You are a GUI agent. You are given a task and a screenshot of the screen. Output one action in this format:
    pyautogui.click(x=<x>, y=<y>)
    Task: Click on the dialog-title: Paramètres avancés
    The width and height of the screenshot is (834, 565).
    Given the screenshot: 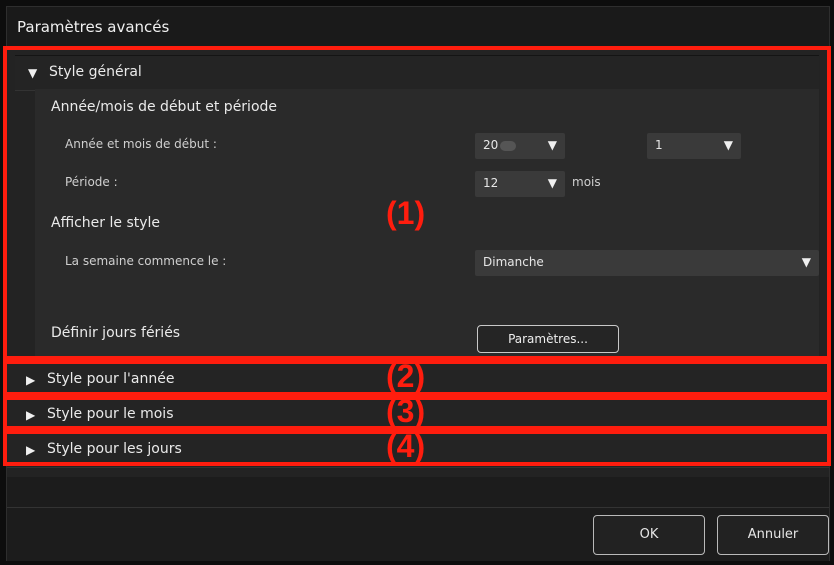 What is the action you would take?
    pyautogui.click(x=93, y=27)
    